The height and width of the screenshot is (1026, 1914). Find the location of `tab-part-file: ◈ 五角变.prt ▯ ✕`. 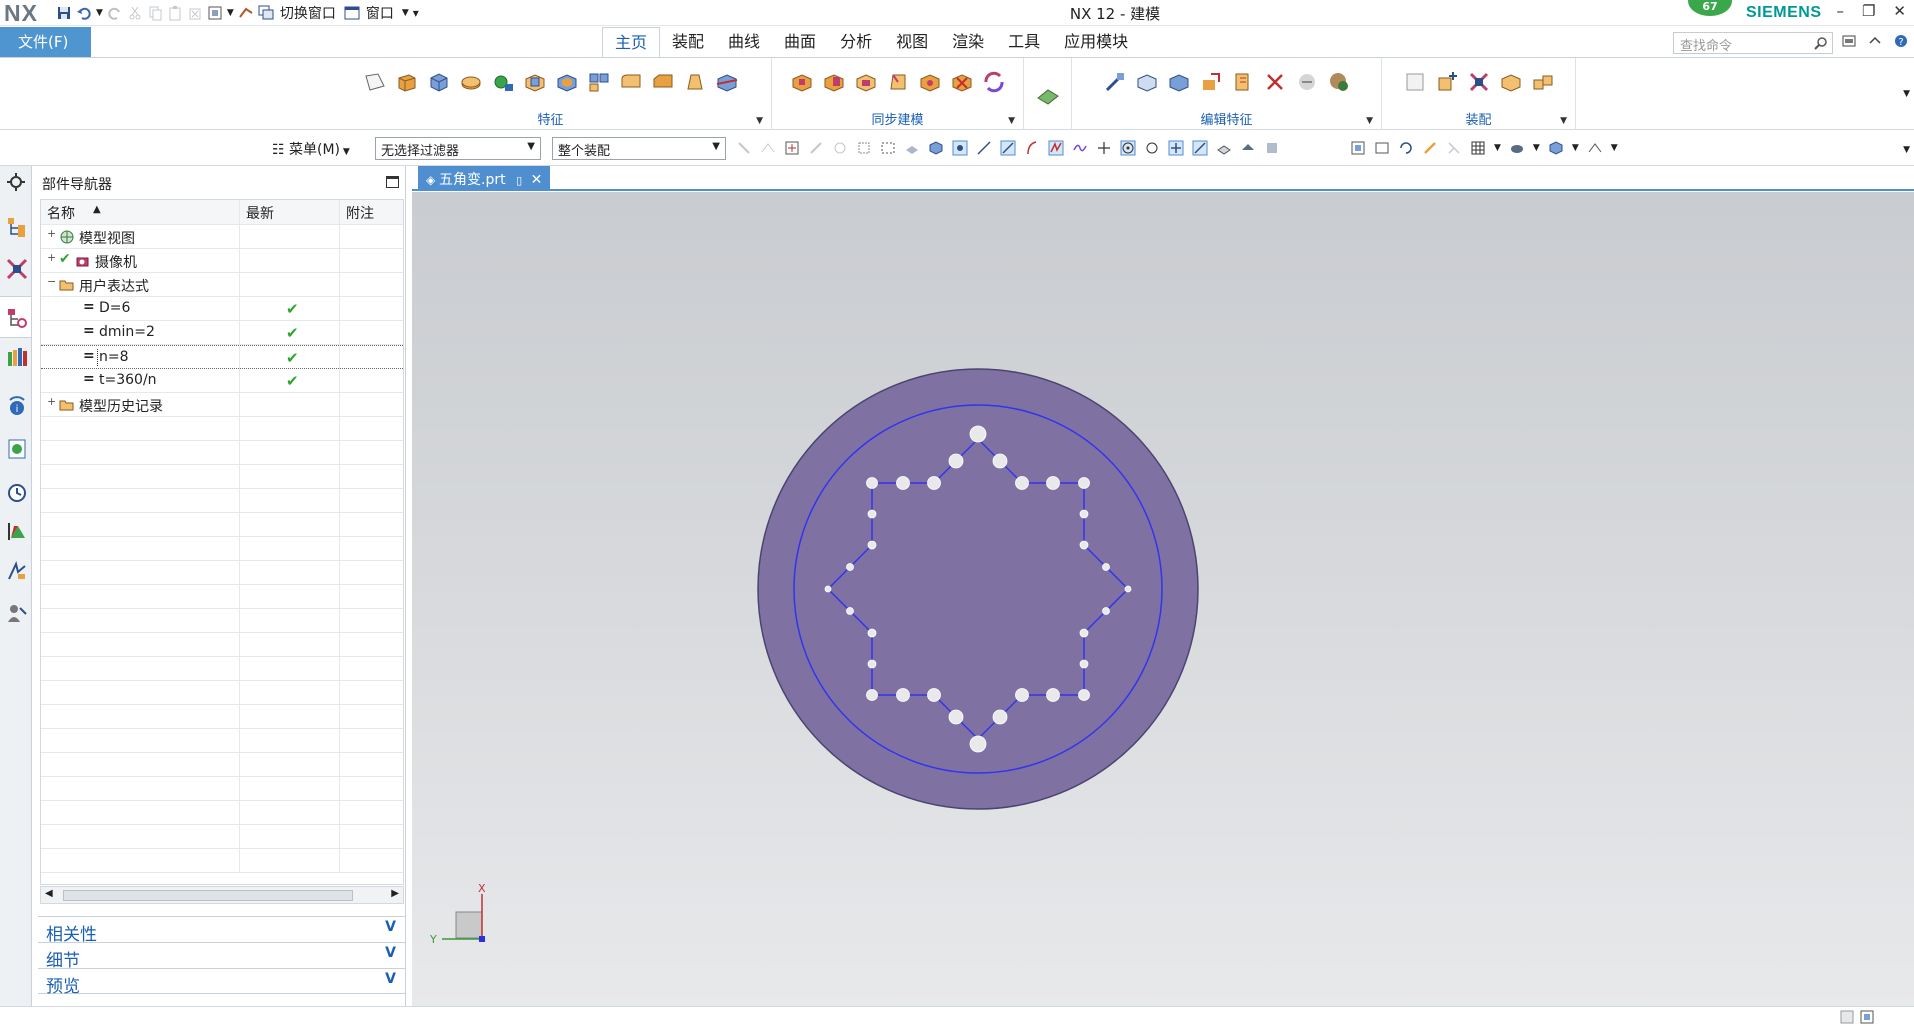

tab-part-file: ◈ 五角变.prt ▯ ✕ is located at coordinates (484, 178).